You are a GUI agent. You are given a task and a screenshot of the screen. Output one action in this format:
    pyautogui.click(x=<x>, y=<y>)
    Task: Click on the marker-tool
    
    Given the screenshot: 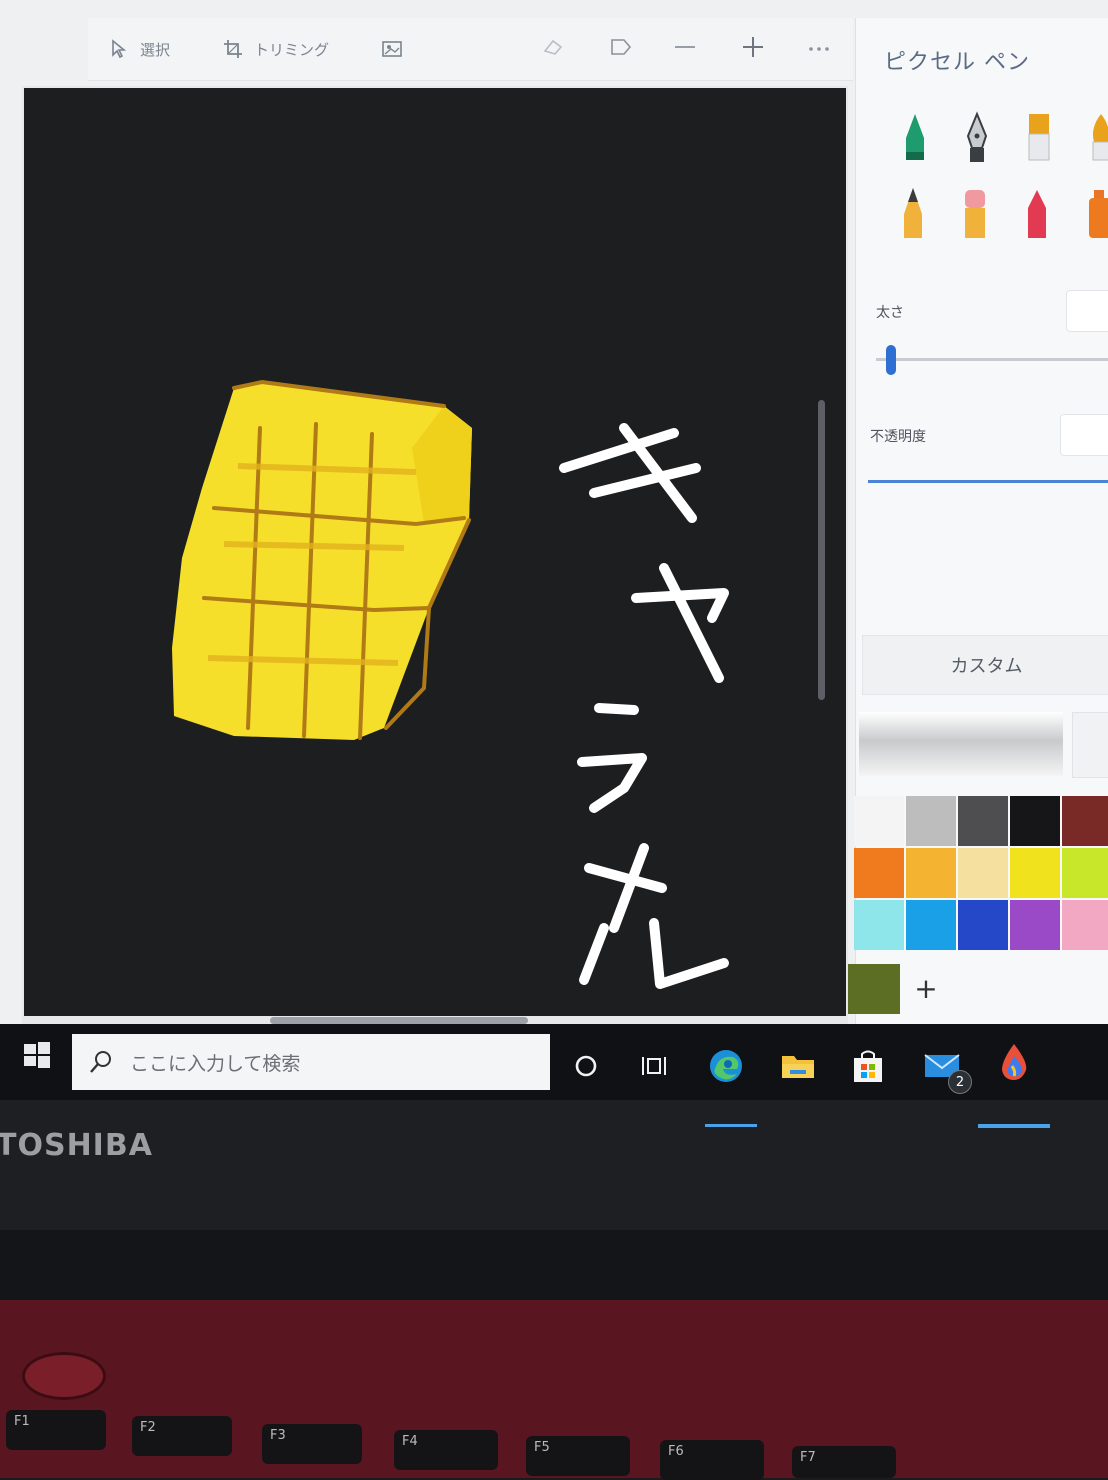 What is the action you would take?
    pyautogui.click(x=915, y=138)
    